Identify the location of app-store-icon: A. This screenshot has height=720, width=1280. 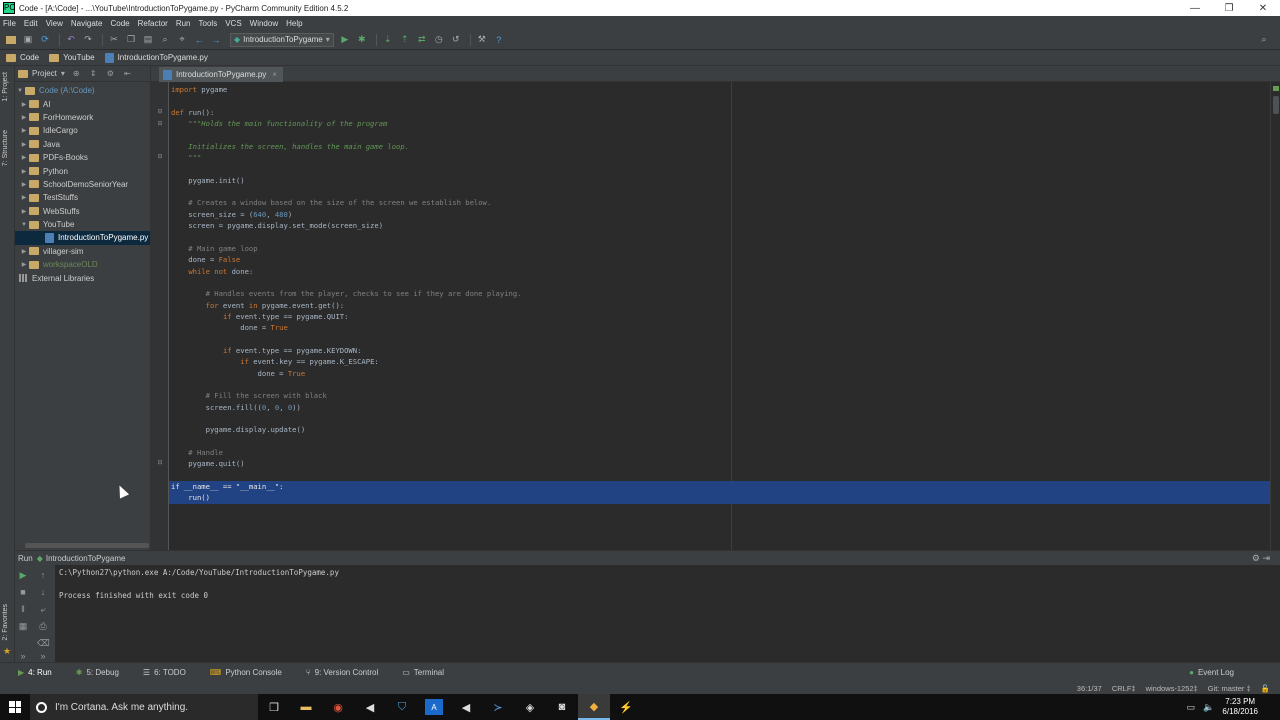
(434, 707).